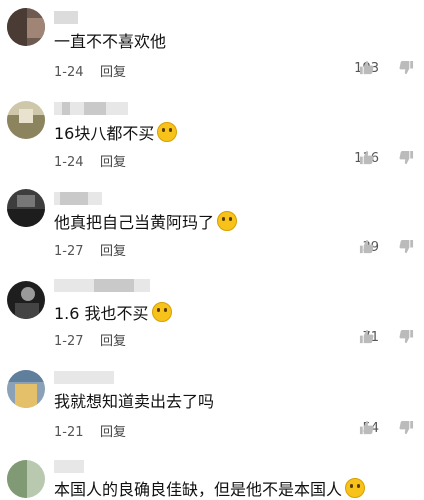  I want to click on smile-emoji-icon, so click(355, 488).